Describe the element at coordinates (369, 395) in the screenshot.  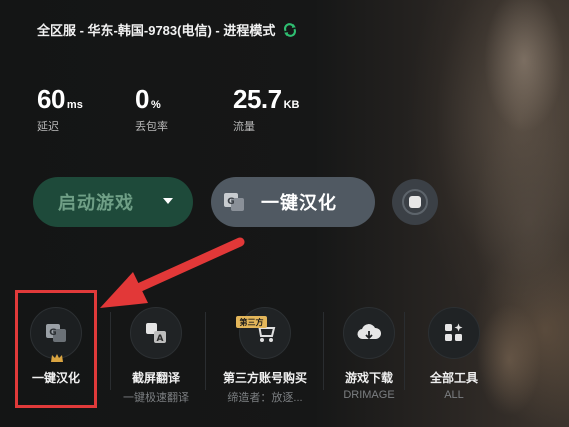
I see `tool-subtitle: DRIMAGE` at that location.